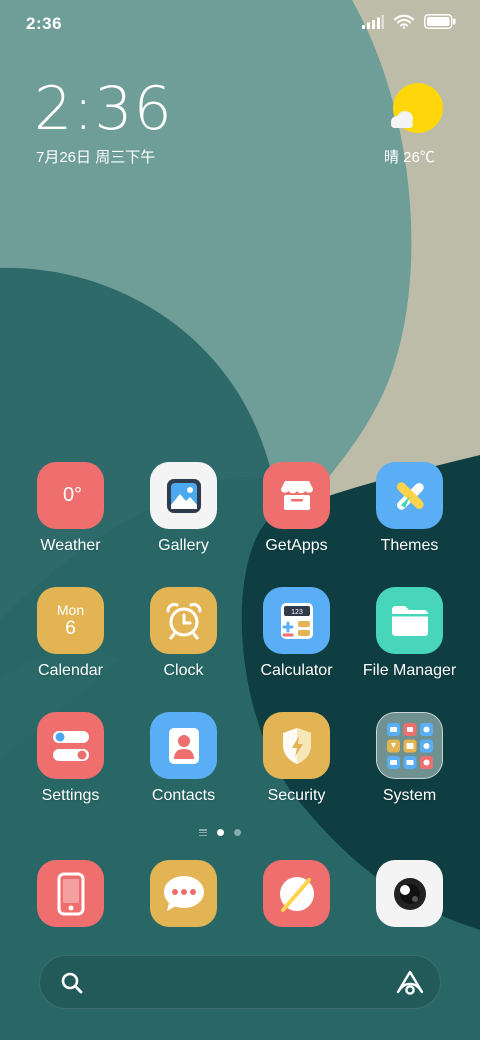 The height and width of the screenshot is (1040, 480). I want to click on dock-camera, so click(409, 893).